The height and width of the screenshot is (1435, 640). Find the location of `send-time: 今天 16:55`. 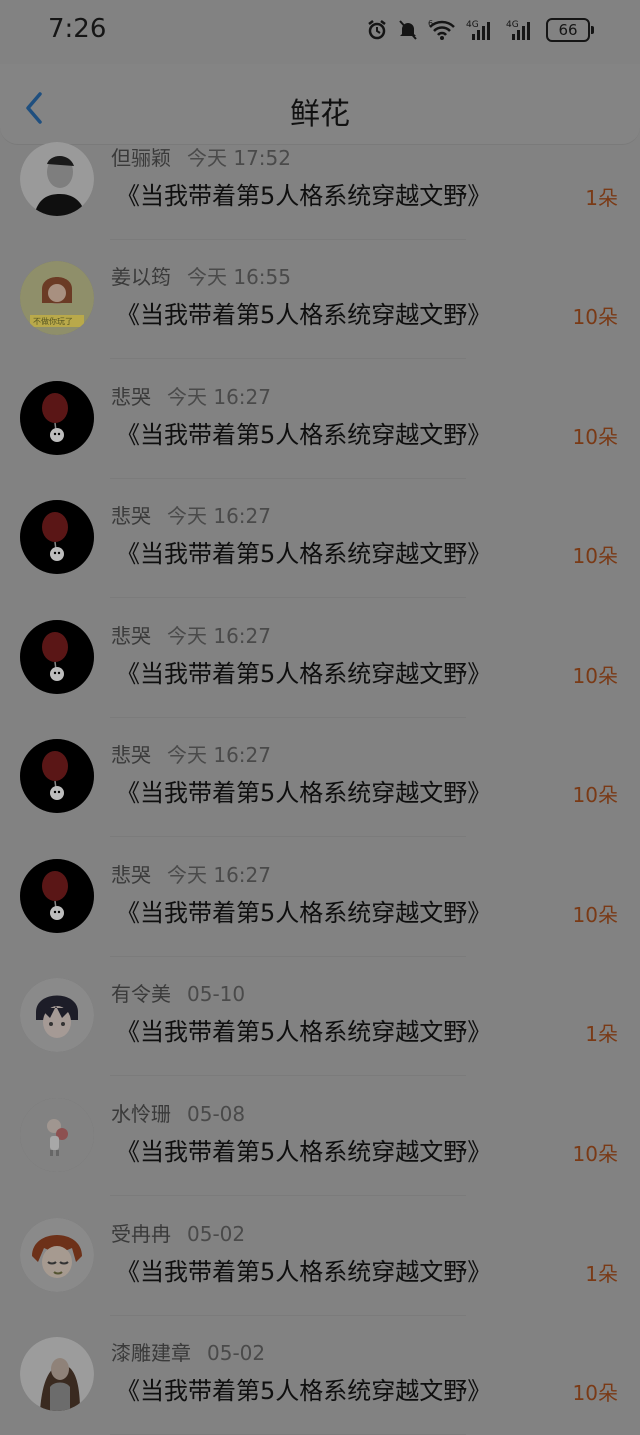

send-time: 今天 16:55 is located at coordinates (239, 277).